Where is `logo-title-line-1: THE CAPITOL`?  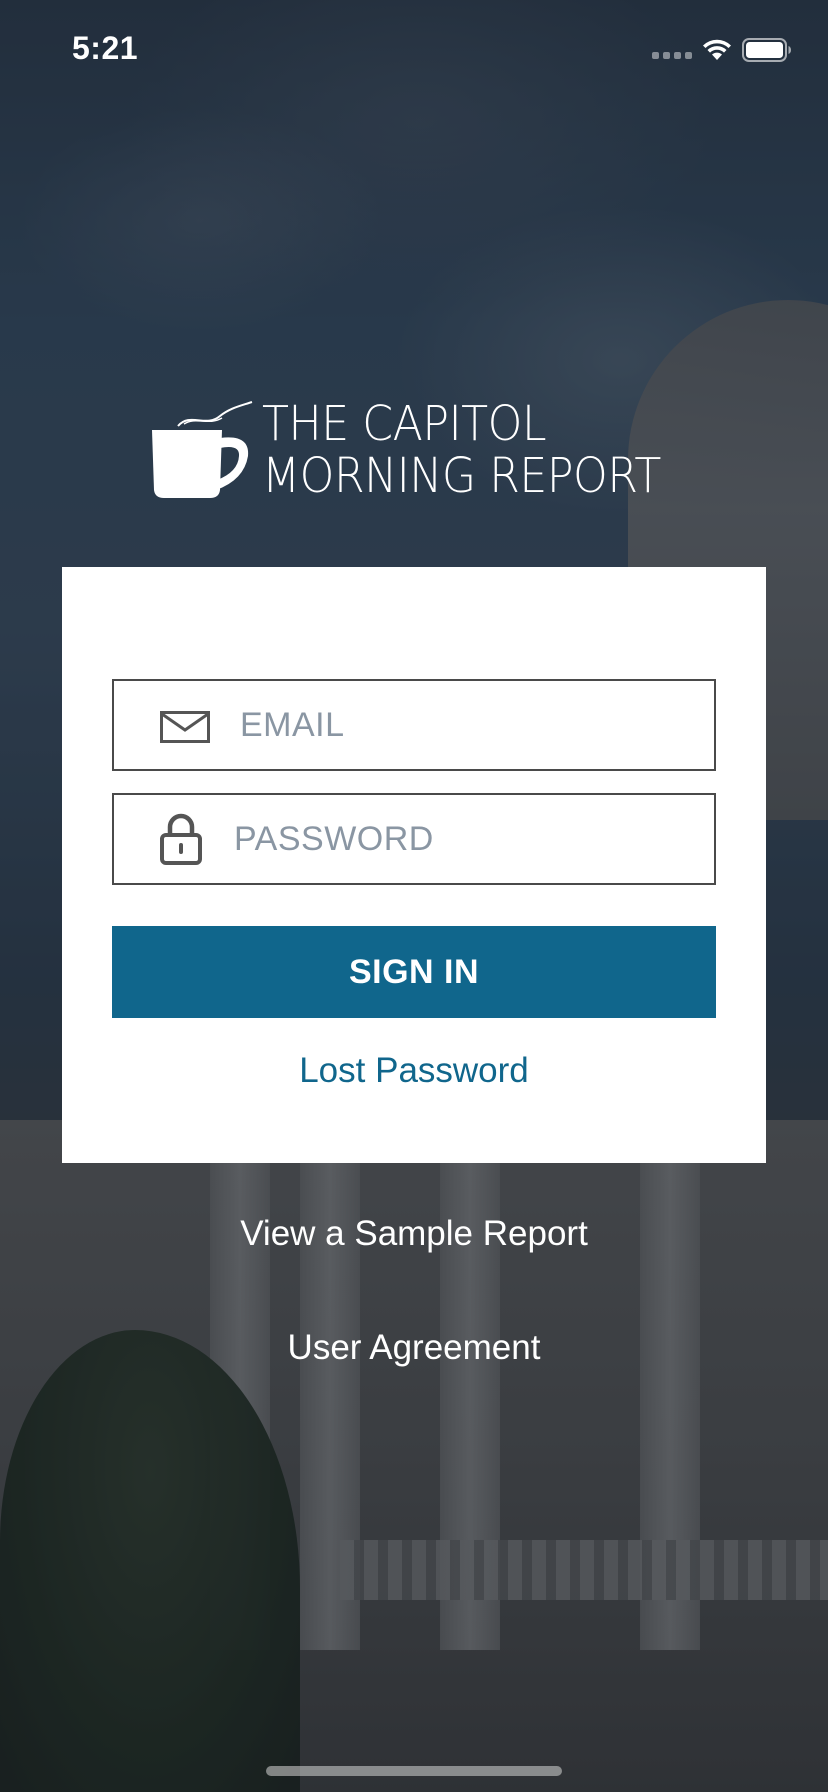
logo-title-line-1: THE CAPITOL is located at coordinates (404, 424).